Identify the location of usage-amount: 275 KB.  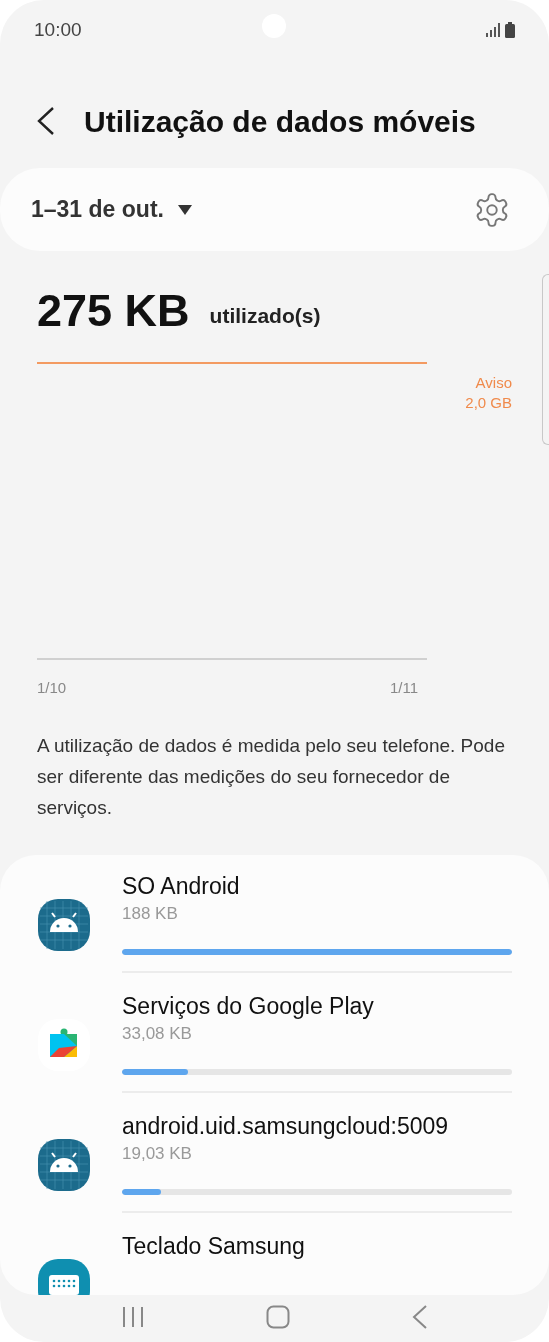
(113, 310).